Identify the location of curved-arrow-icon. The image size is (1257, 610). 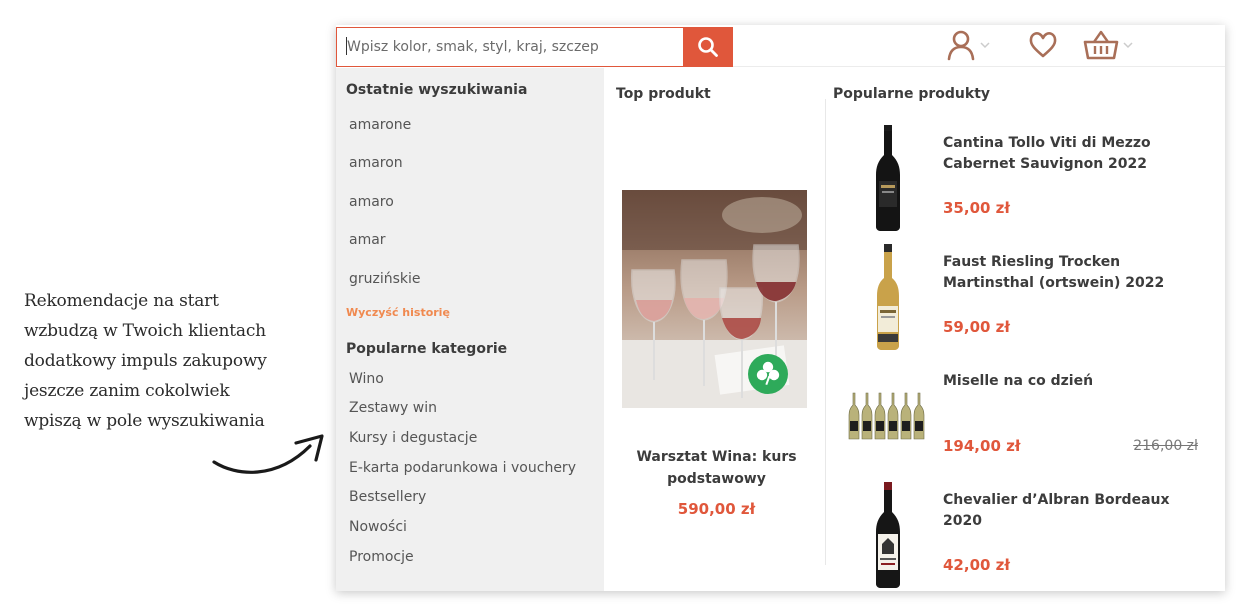
(268, 454).